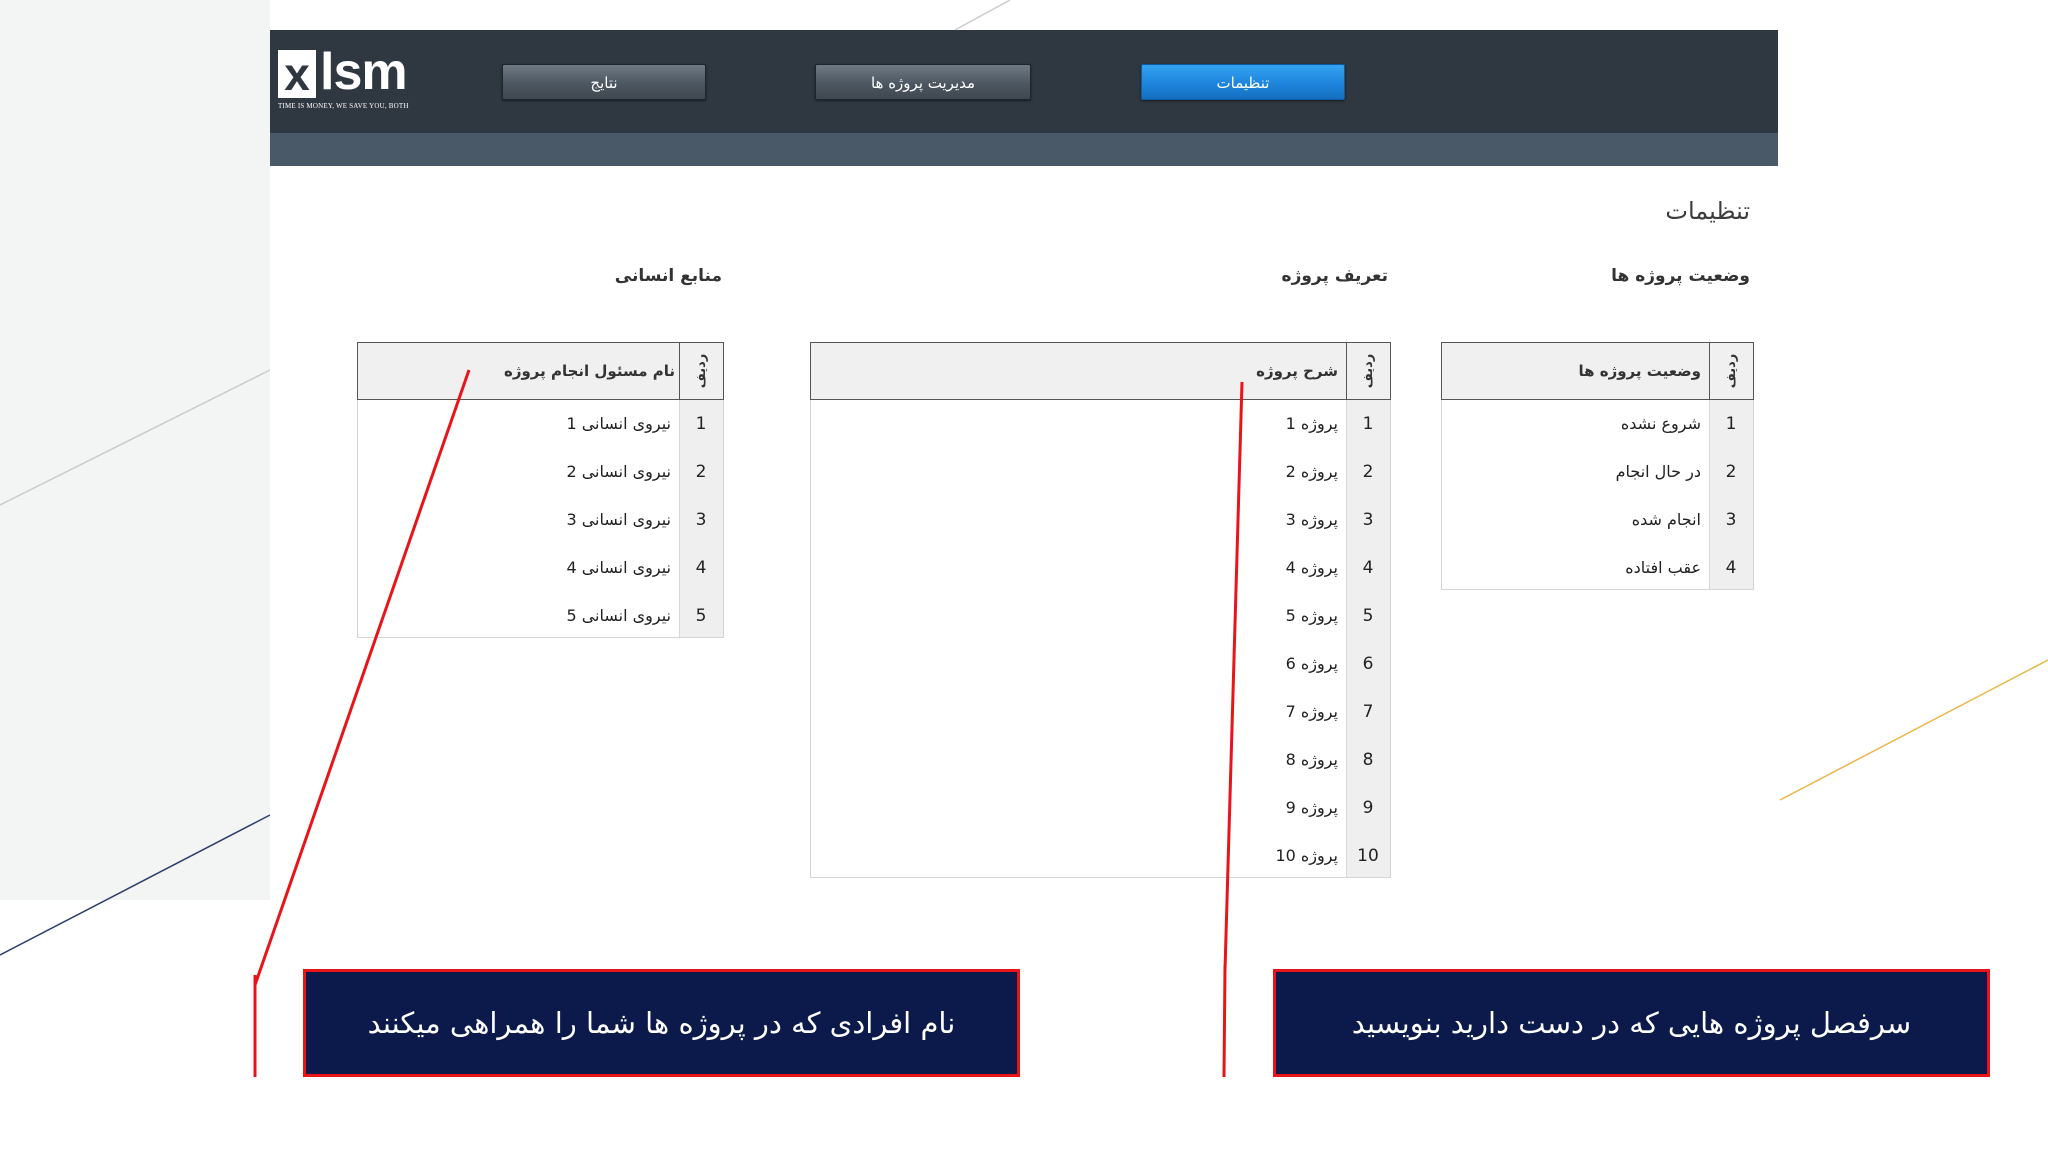 The width and height of the screenshot is (2048, 1152). What do you see at coordinates (540, 424) in the screenshot?
I see `table-row: 1 نیروی انسانی 1` at bounding box center [540, 424].